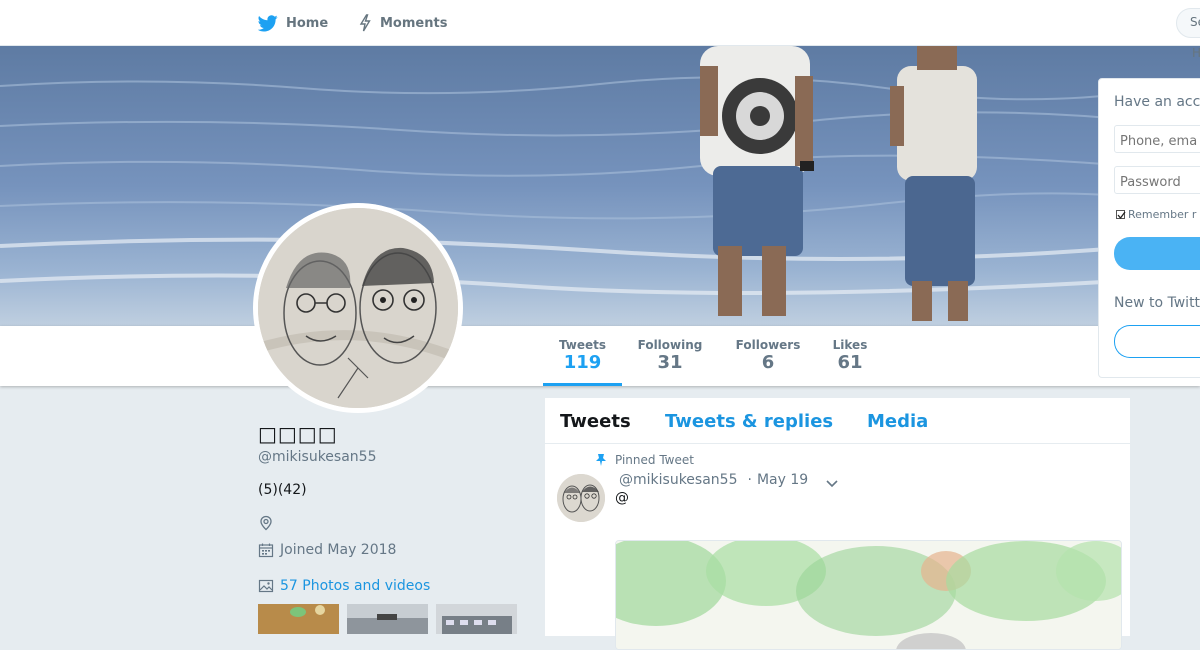 Image resolution: width=1200 pixels, height=650 pixels. I want to click on profile-screen-name: @mikisukesan55, so click(317, 457).